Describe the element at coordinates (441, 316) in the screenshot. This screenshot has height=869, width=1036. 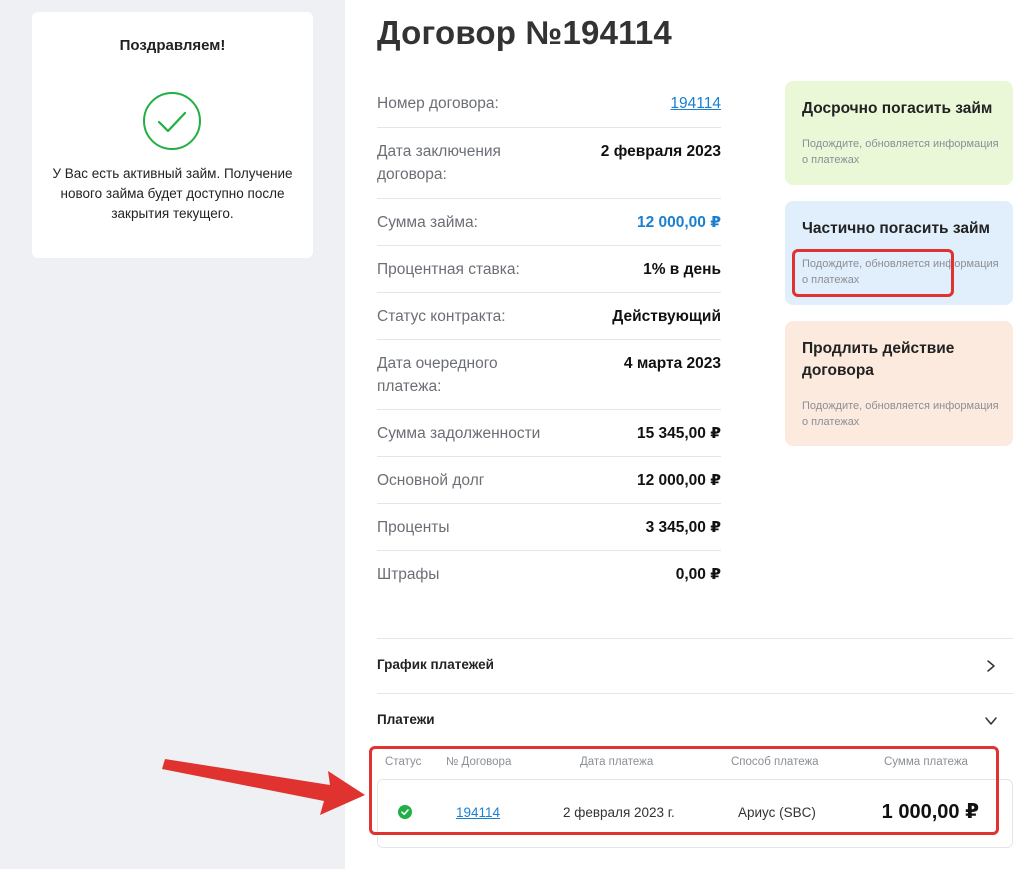
I see `info-label: Статус контракта:` at that location.